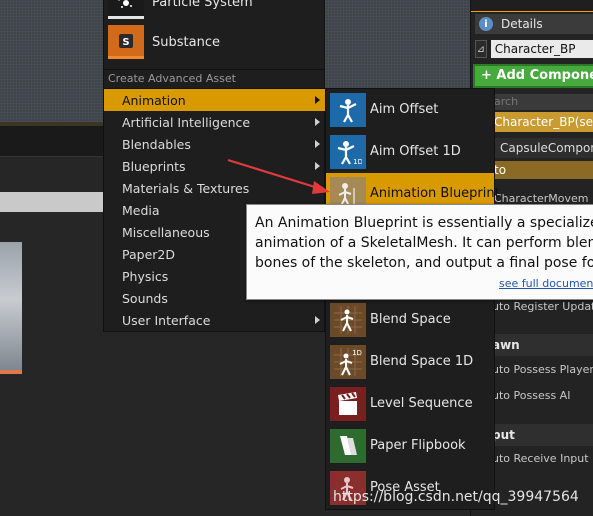 This screenshot has width=593, height=516. I want to click on details-title: Details, so click(522, 24).